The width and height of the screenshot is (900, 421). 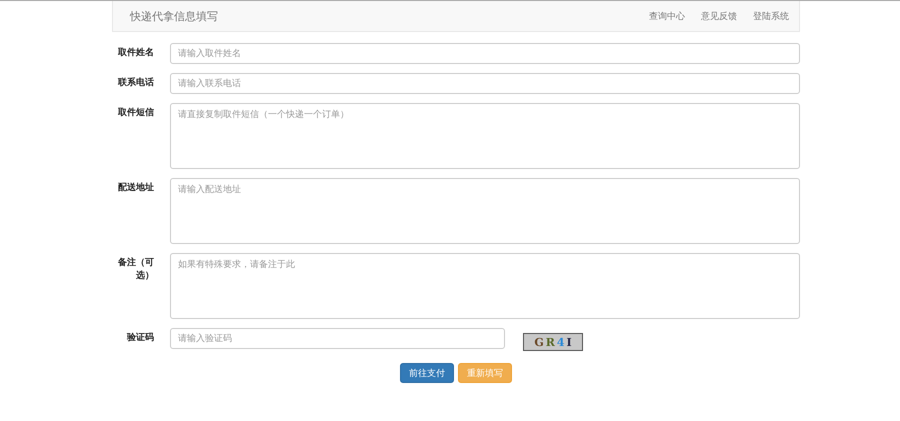 I want to click on captcha-field: 请输入验证码, so click(x=337, y=338).